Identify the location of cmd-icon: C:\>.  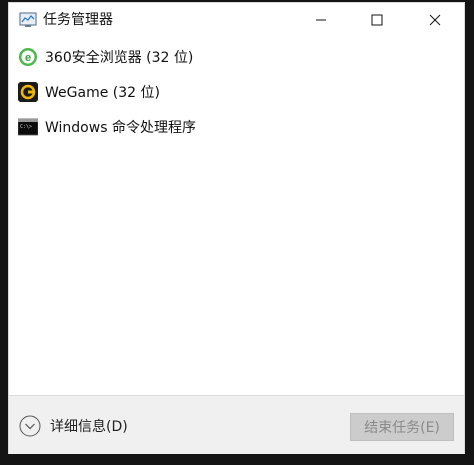
(28, 126).